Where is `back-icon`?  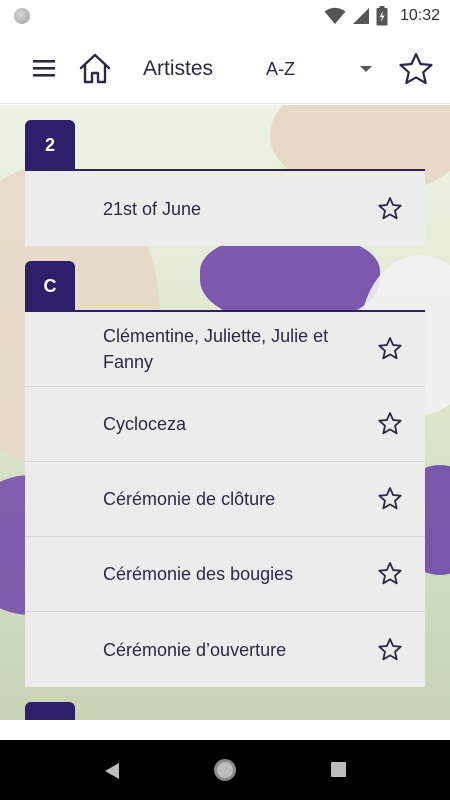 back-icon is located at coordinates (112, 771).